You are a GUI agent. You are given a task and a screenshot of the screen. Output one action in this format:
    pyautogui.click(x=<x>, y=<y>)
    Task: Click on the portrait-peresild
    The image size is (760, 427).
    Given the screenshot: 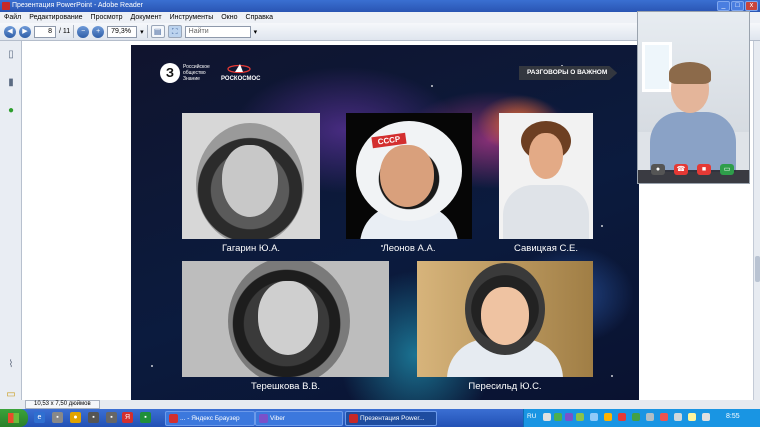 What is the action you would take?
    pyautogui.click(x=505, y=319)
    